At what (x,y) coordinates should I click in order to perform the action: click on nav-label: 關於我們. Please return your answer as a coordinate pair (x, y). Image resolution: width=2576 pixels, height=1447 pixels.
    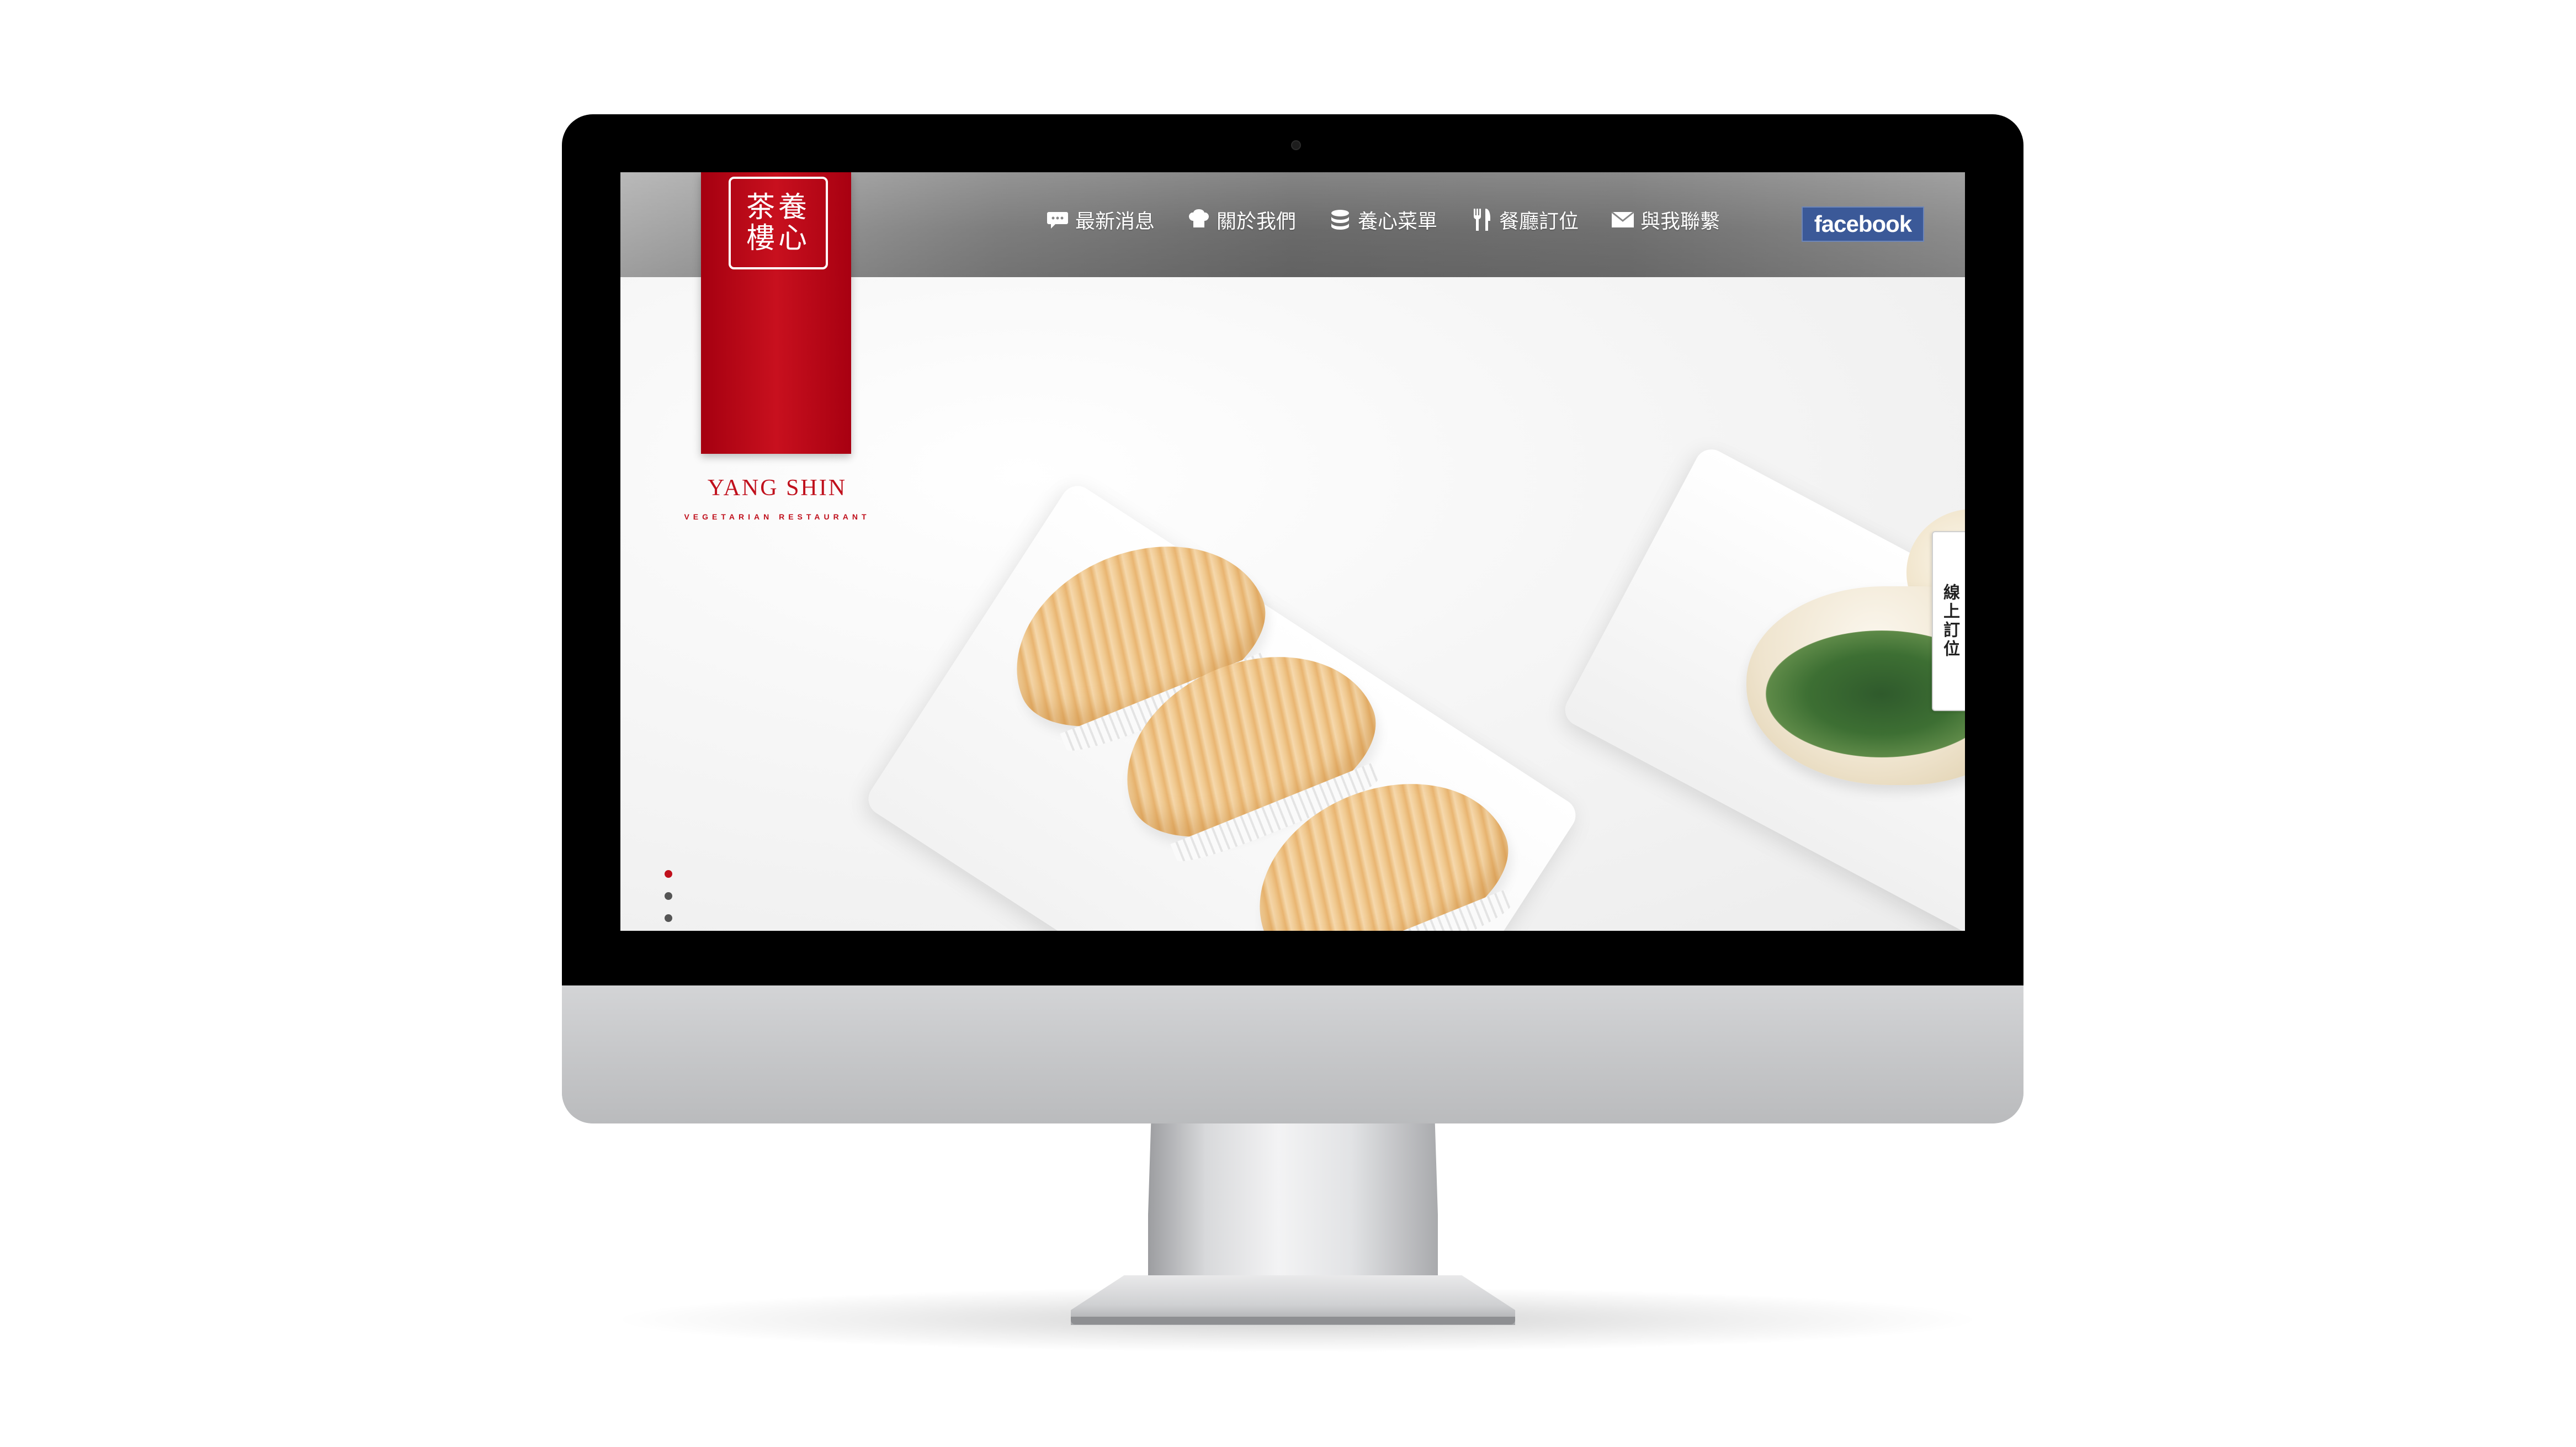
    Looking at the image, I should click on (1257, 221).